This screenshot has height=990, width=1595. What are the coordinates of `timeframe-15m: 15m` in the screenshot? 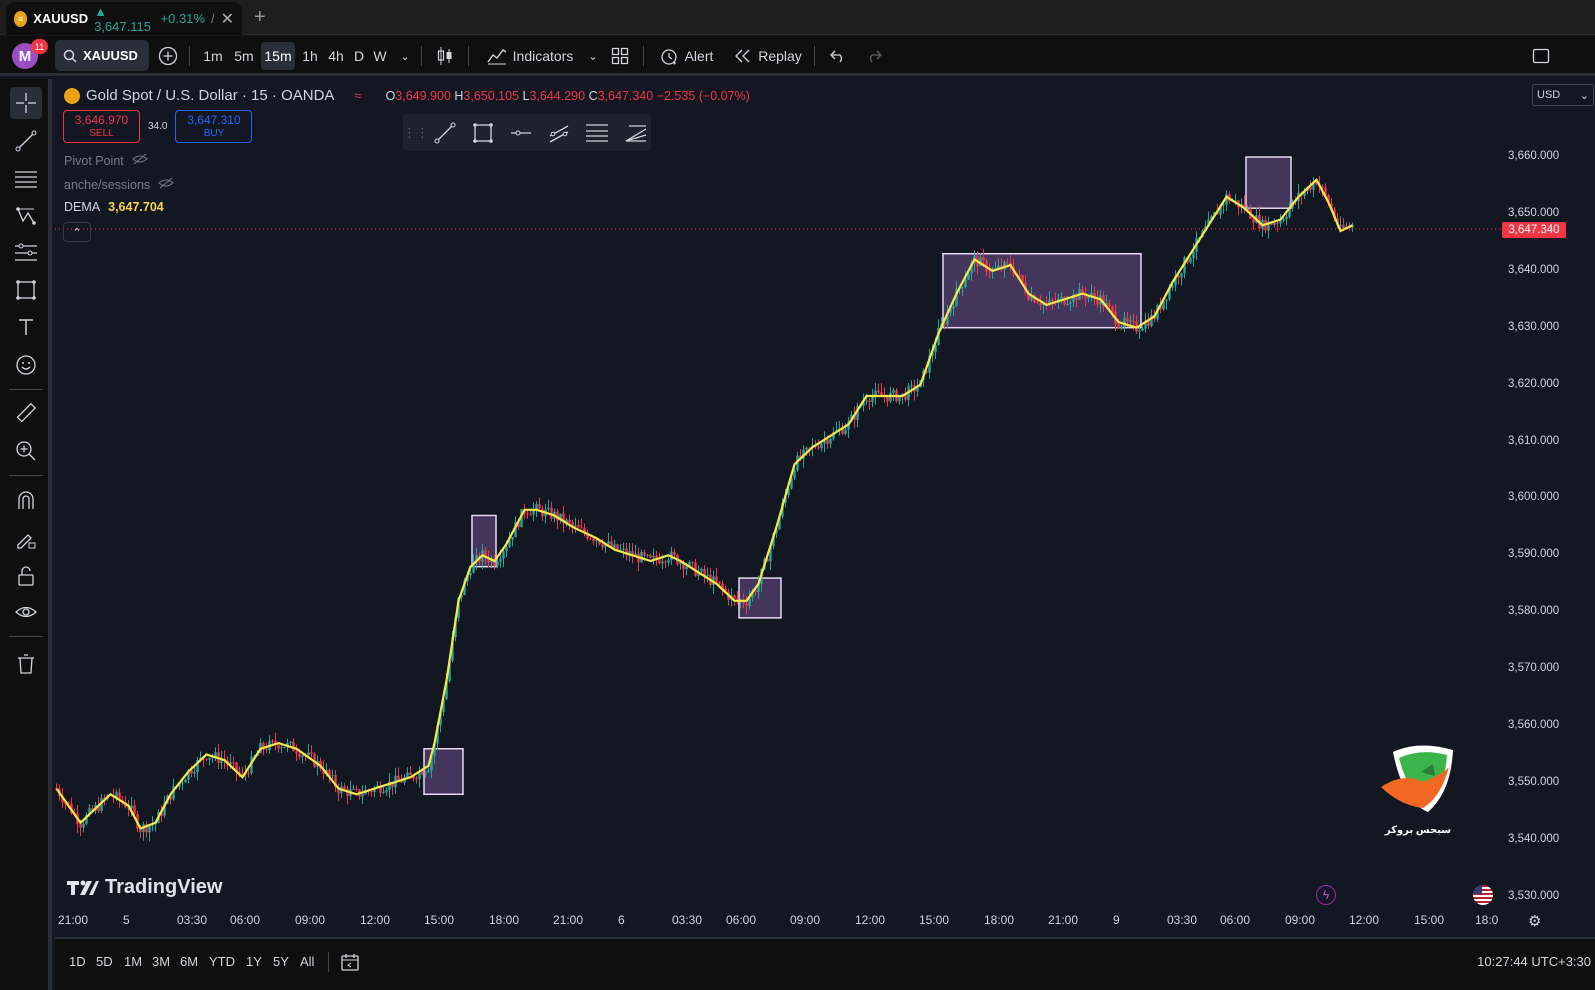 It's located at (278, 56).